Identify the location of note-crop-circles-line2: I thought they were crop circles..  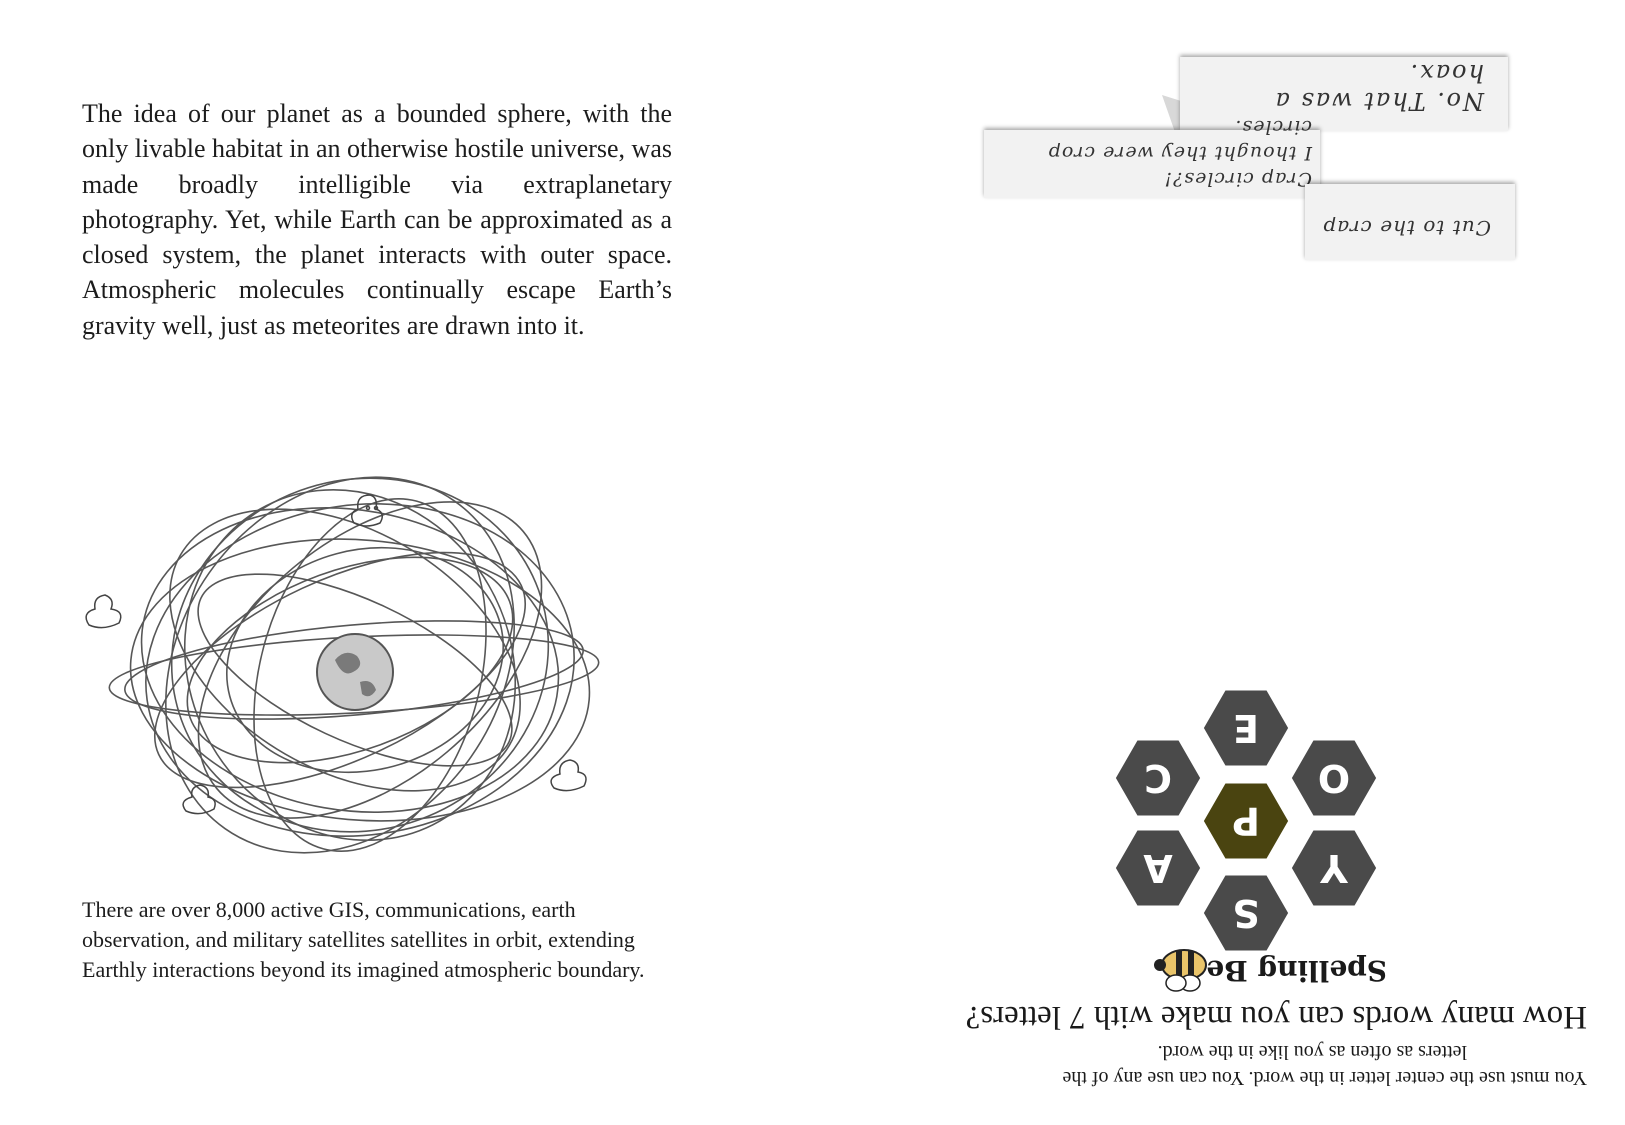
(1179, 140).